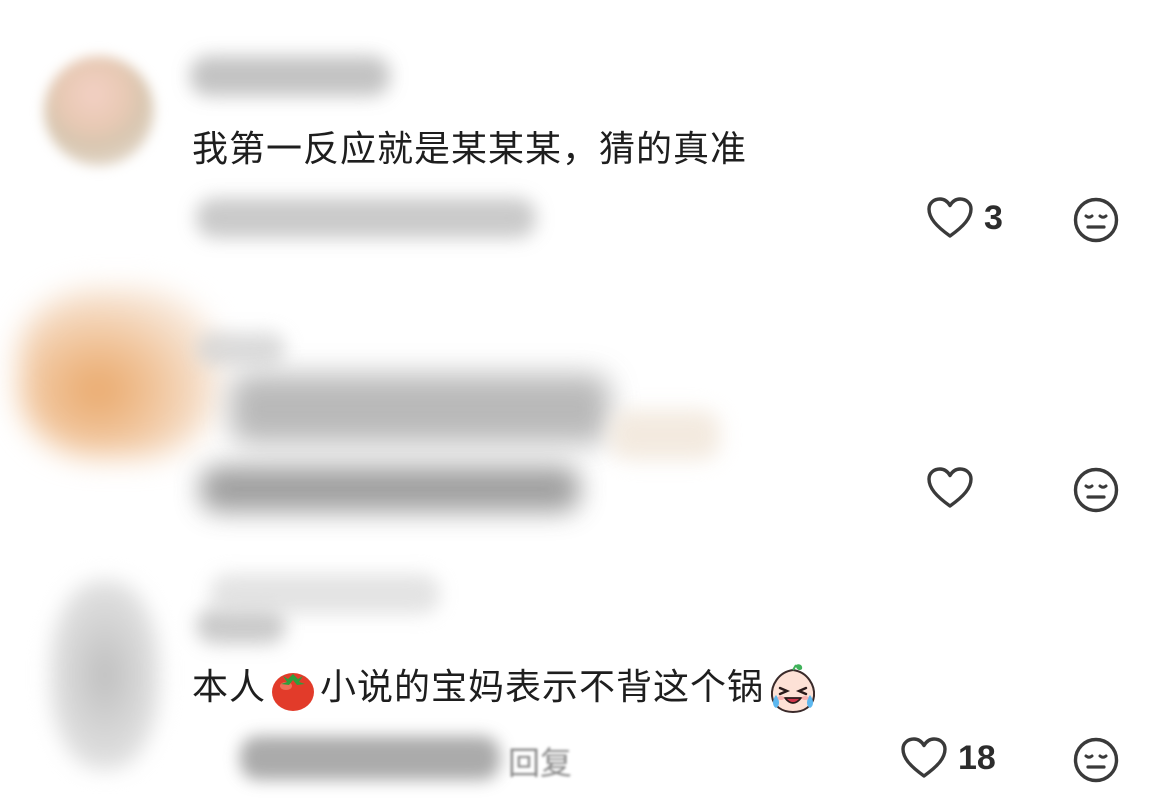 The width and height of the screenshot is (1160, 798). Describe the element at coordinates (325, 594) in the screenshot. I see `header-blurred` at that location.